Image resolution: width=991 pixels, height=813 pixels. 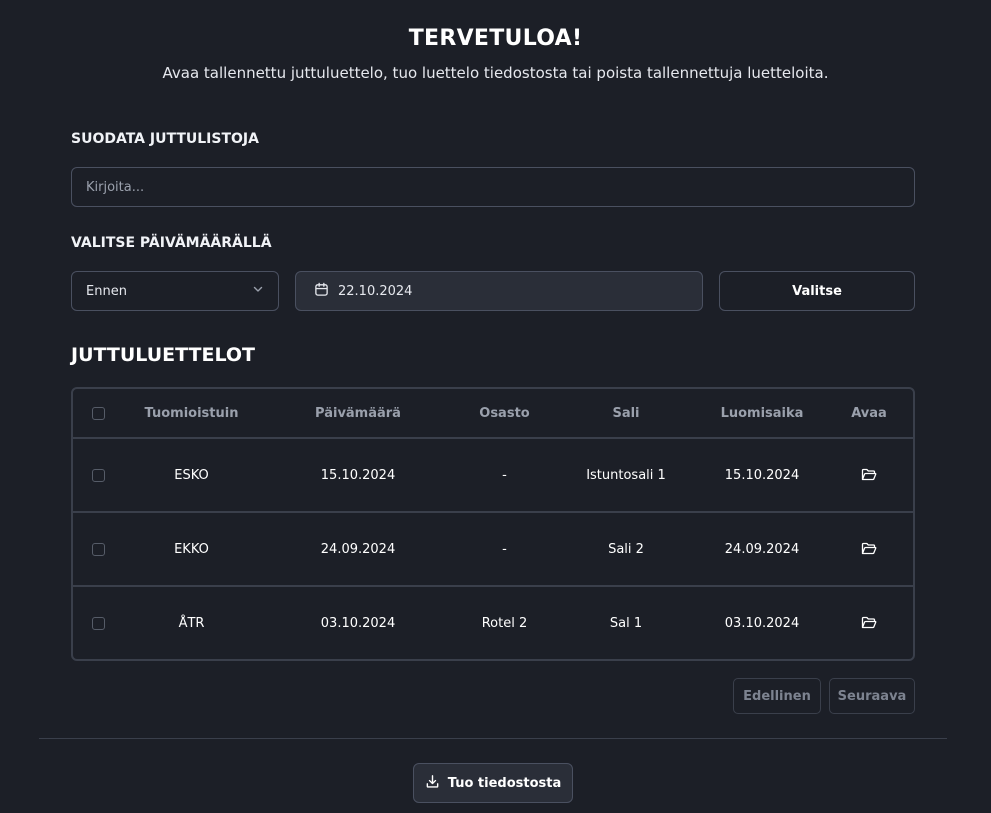 I want to click on select-all-cell, so click(x=98, y=413).